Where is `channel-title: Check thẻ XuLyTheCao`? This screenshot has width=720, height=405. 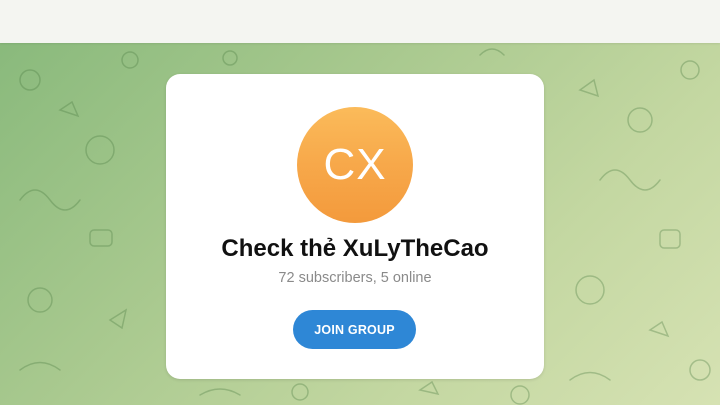 channel-title: Check thẻ XuLyTheCao is located at coordinates (355, 248).